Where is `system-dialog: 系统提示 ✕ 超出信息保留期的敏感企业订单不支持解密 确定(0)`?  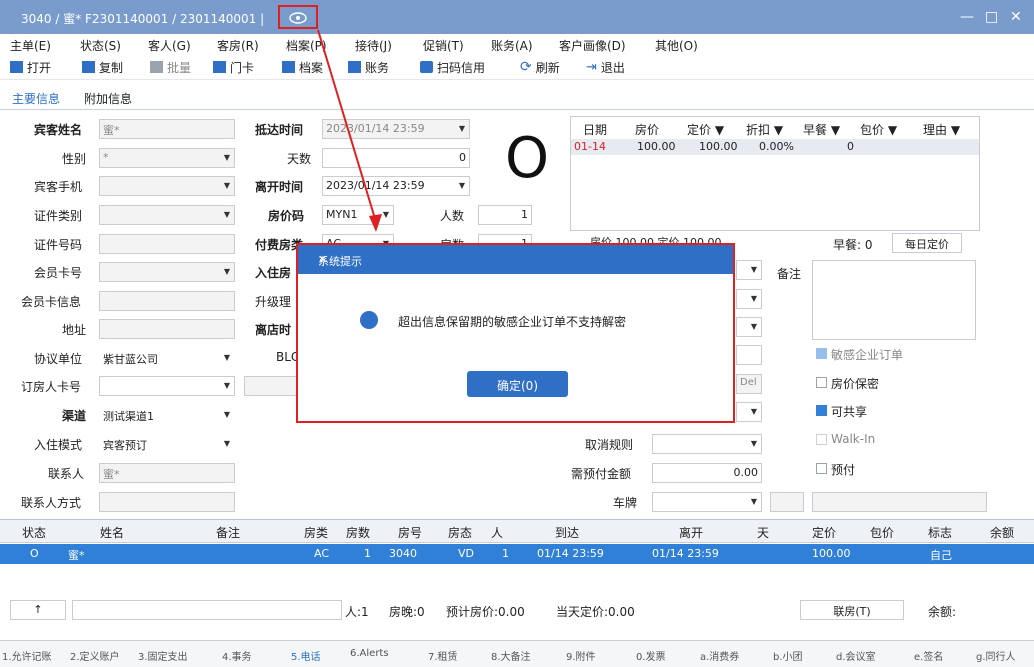
system-dialog: 系统提示 ✕ 超出信息保留期的敏感企业订单不支持解密 确定(0) is located at coordinates (515, 333).